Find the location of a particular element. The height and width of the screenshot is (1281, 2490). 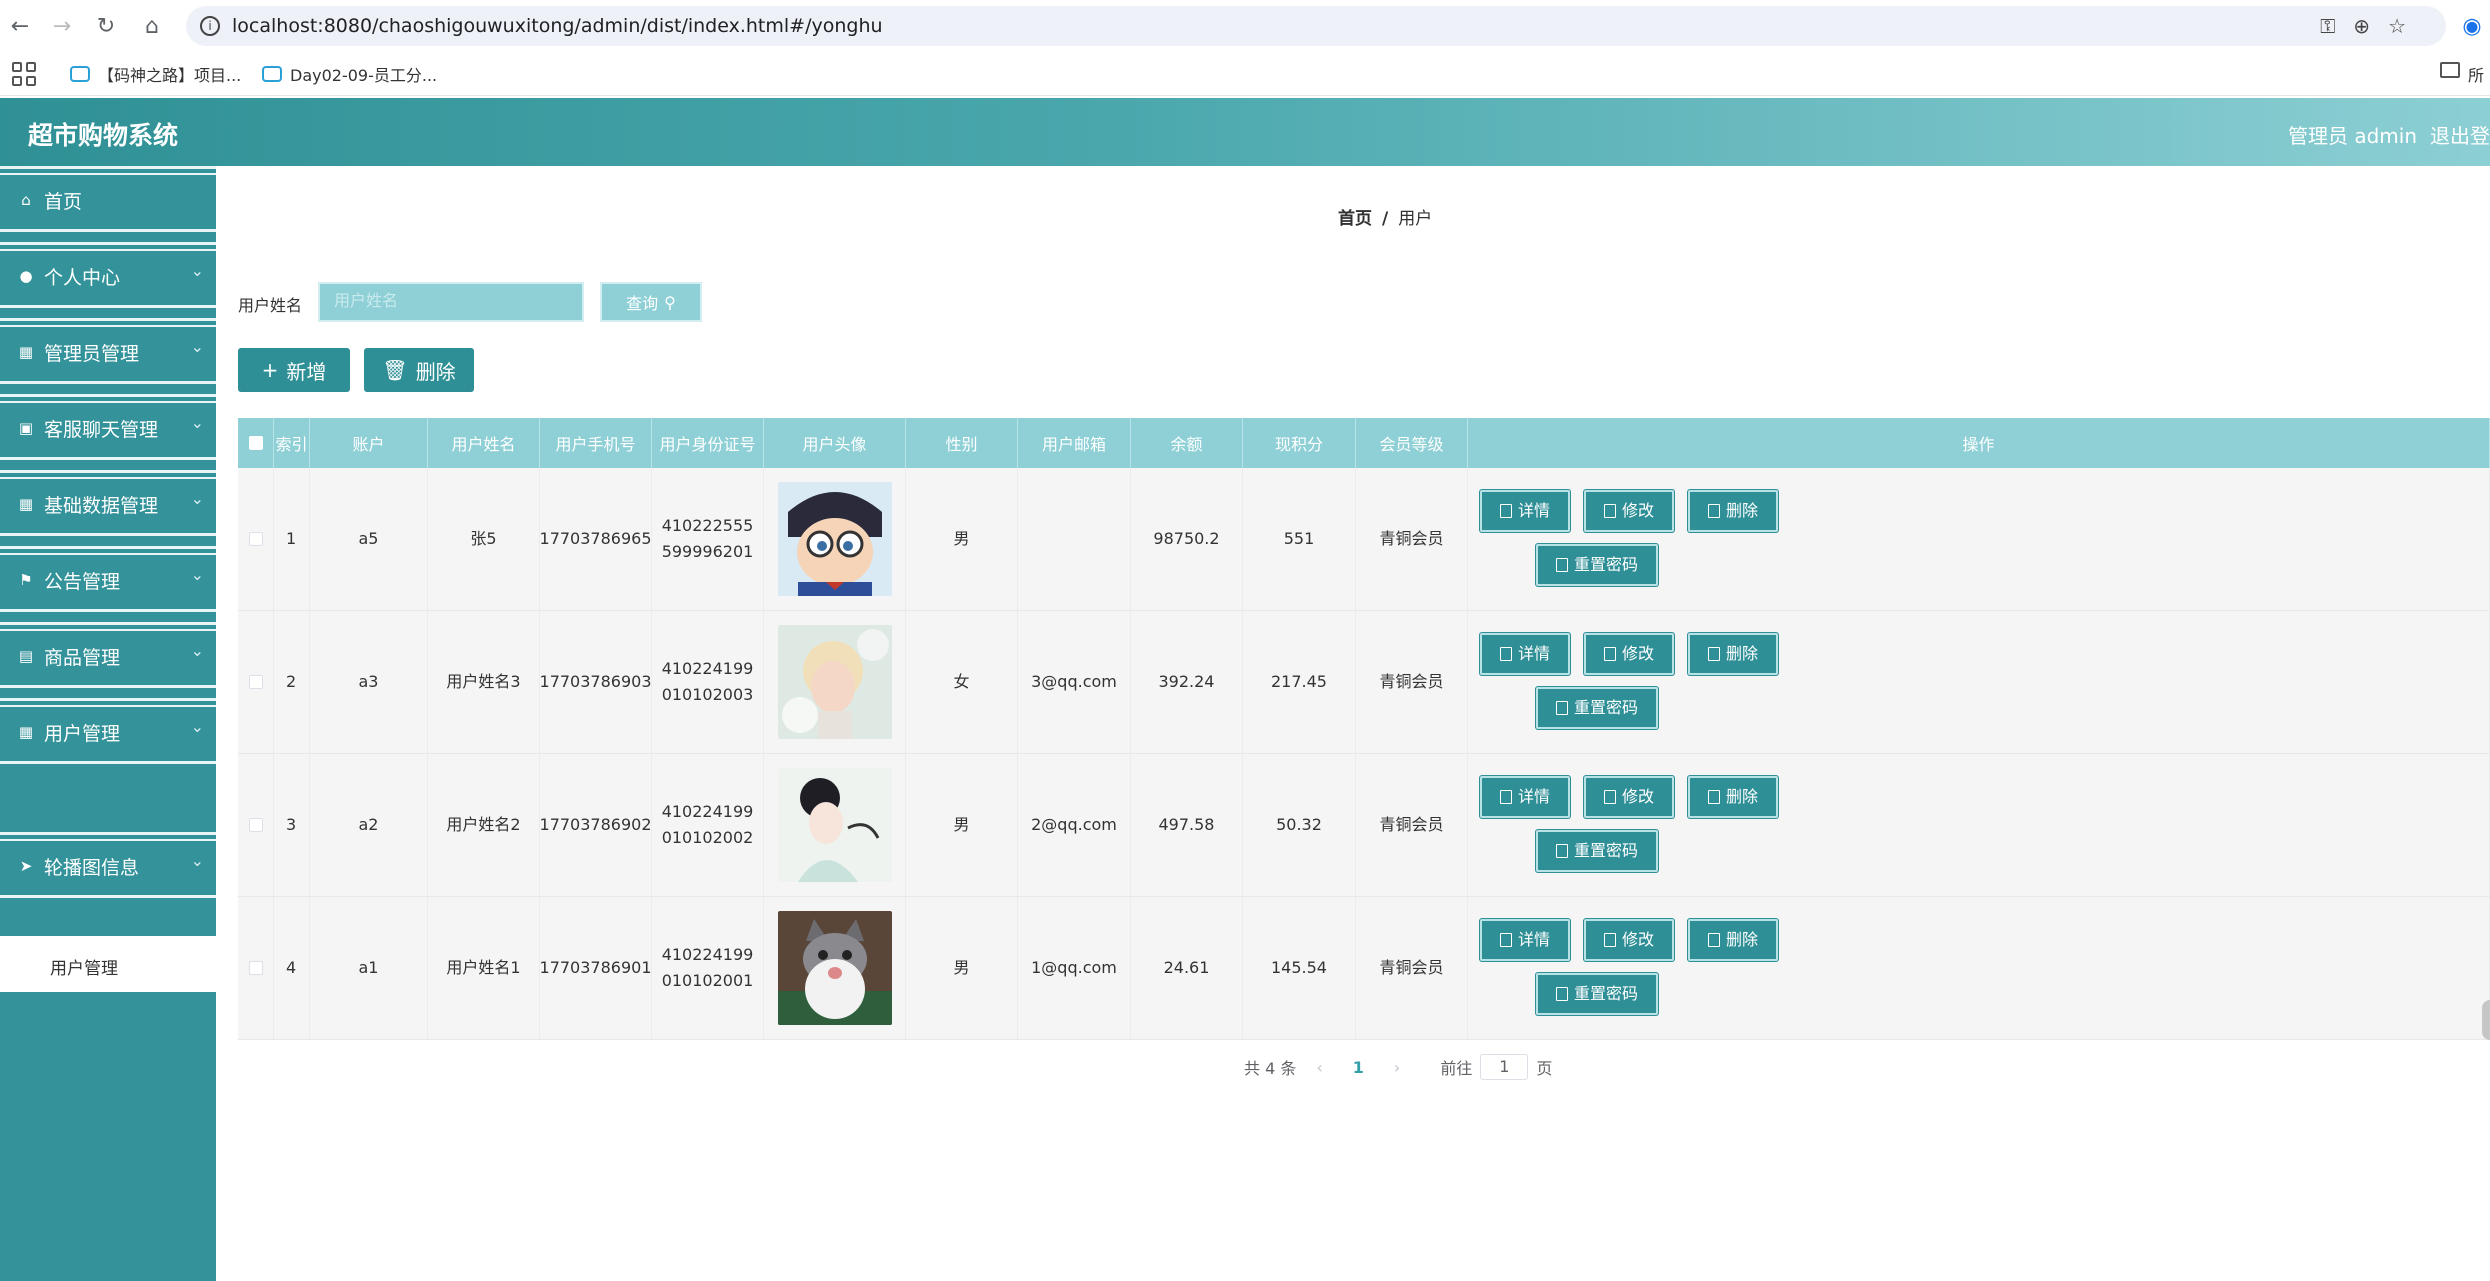

column-header: 索引 is located at coordinates (292, 443).